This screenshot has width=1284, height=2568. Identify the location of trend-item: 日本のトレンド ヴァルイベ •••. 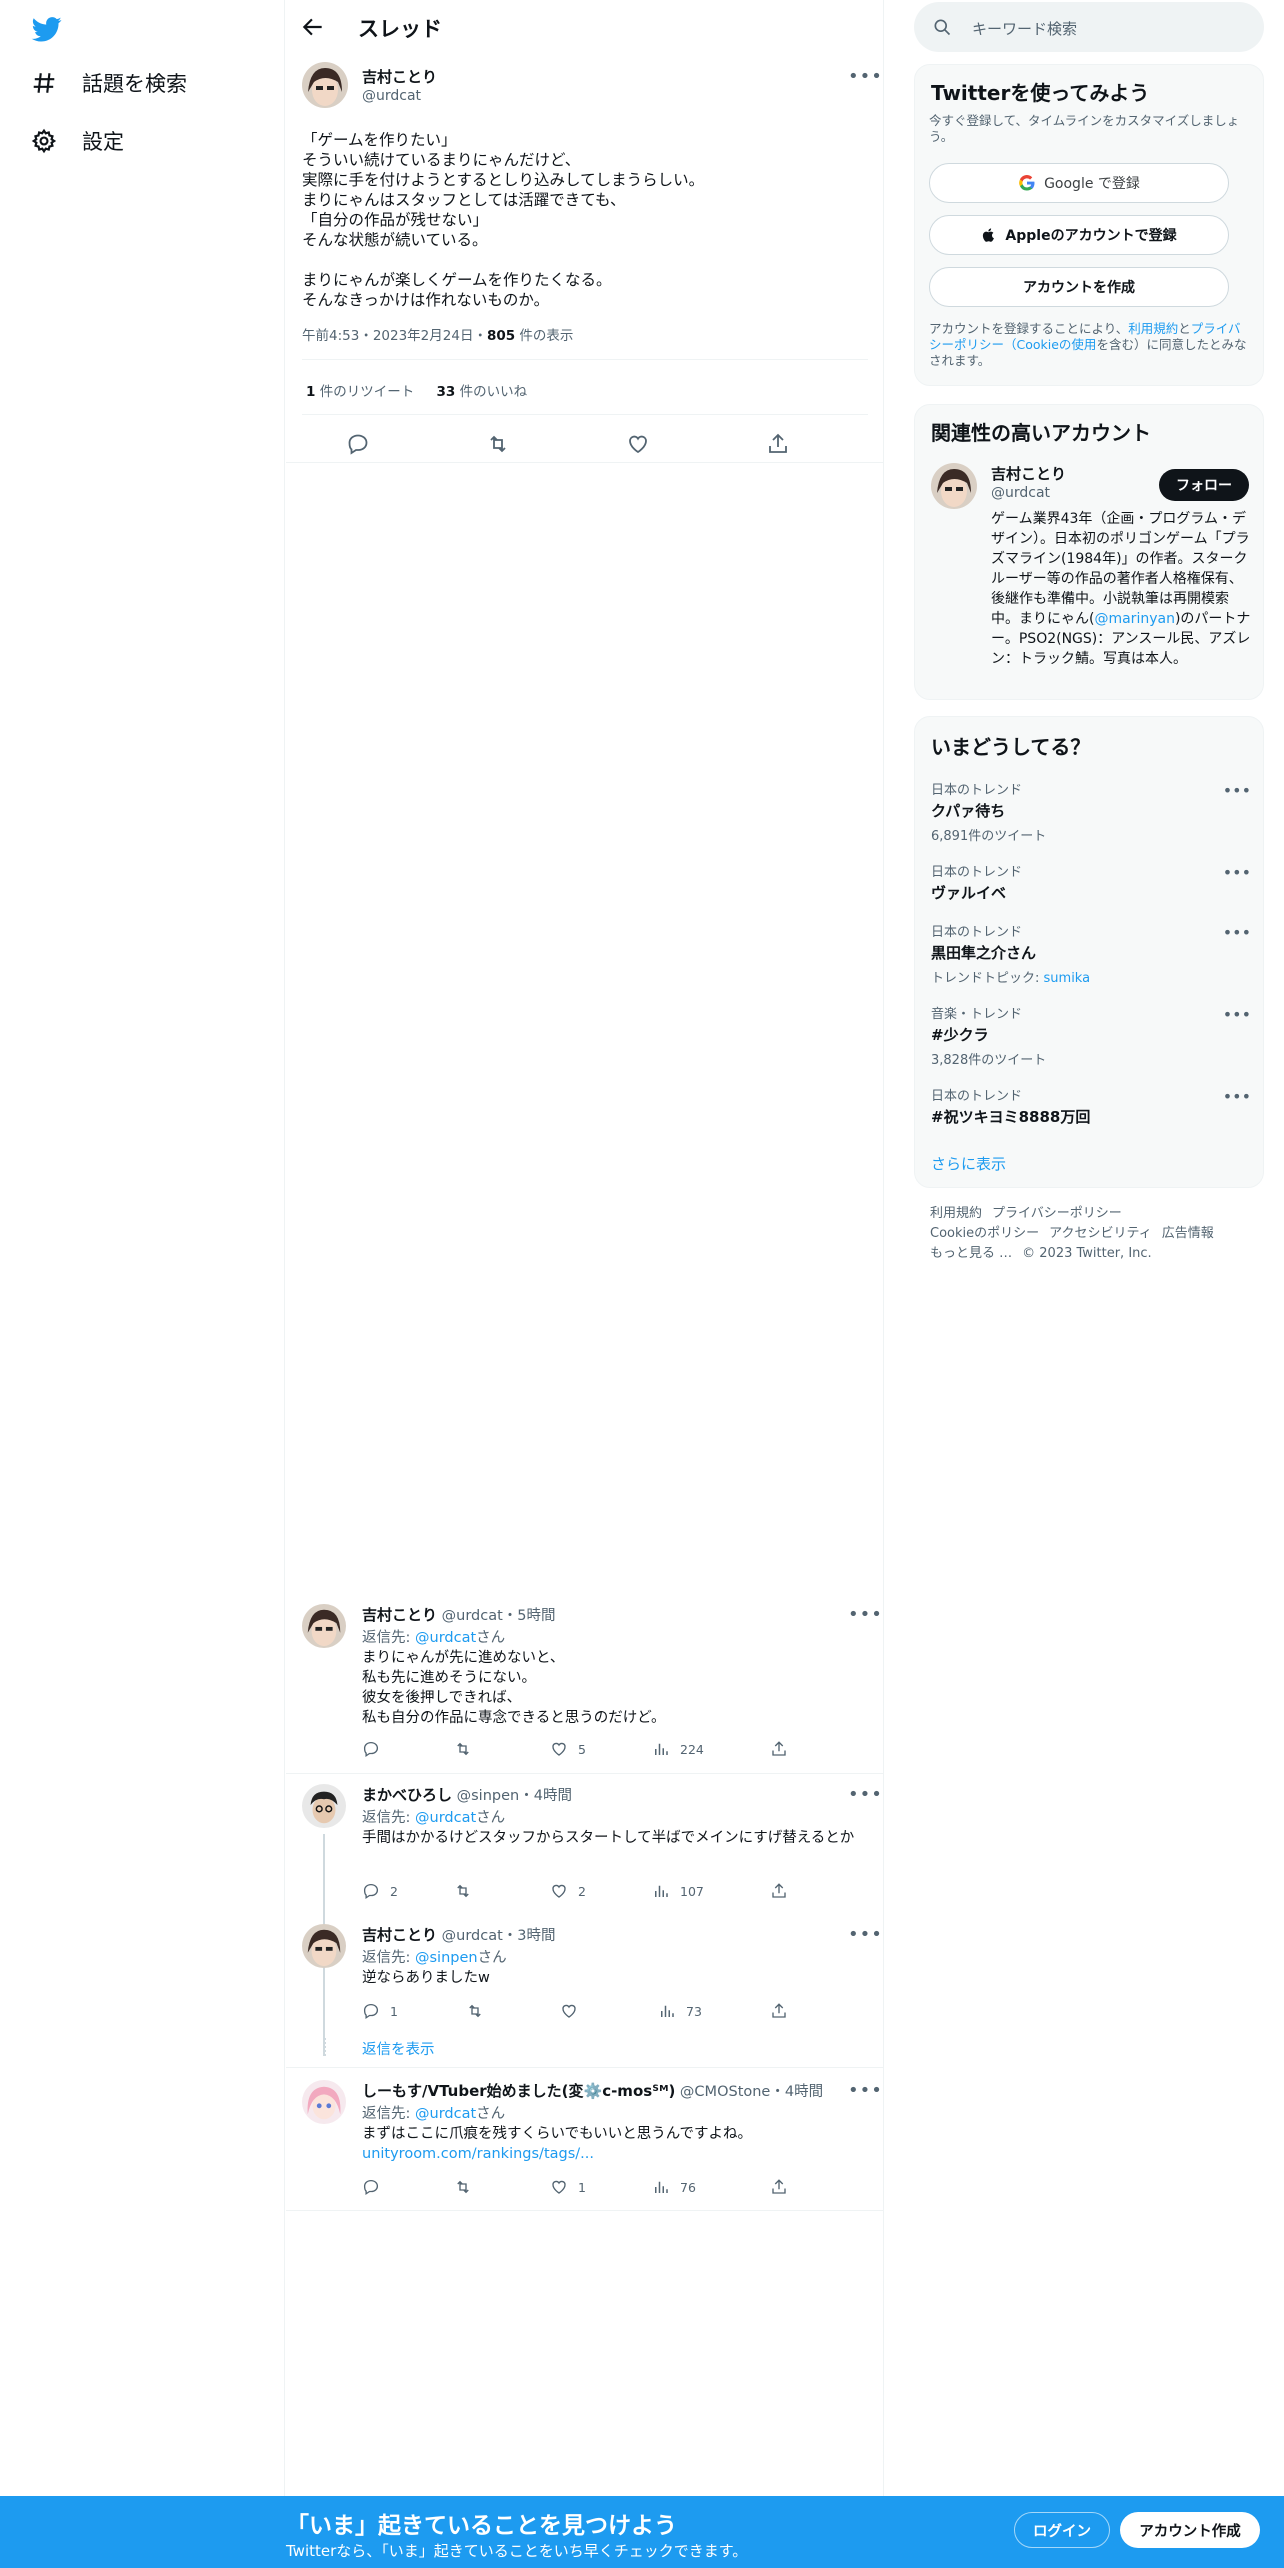
(1091, 882).